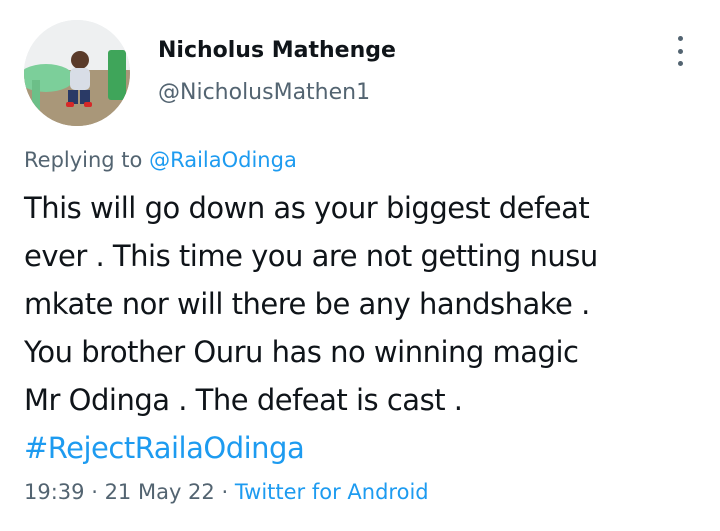 This screenshot has width=720, height=531. Describe the element at coordinates (160, 492) in the screenshot. I see `tweet-date: 21 May 22` at that location.